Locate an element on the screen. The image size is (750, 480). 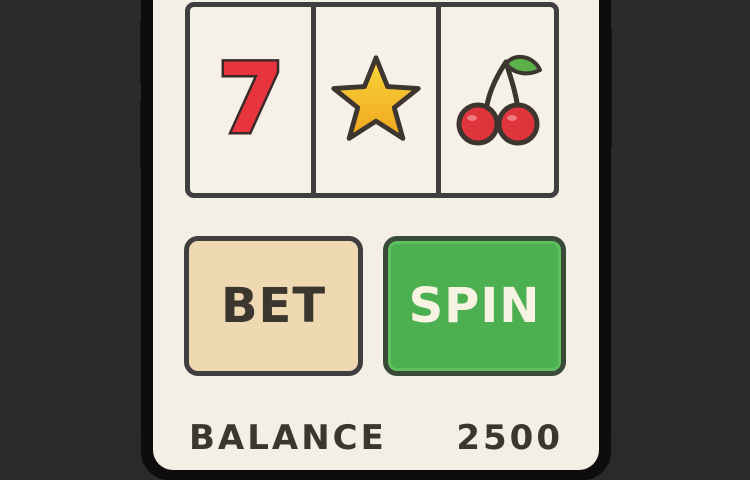
star-icon is located at coordinates (376, 98).